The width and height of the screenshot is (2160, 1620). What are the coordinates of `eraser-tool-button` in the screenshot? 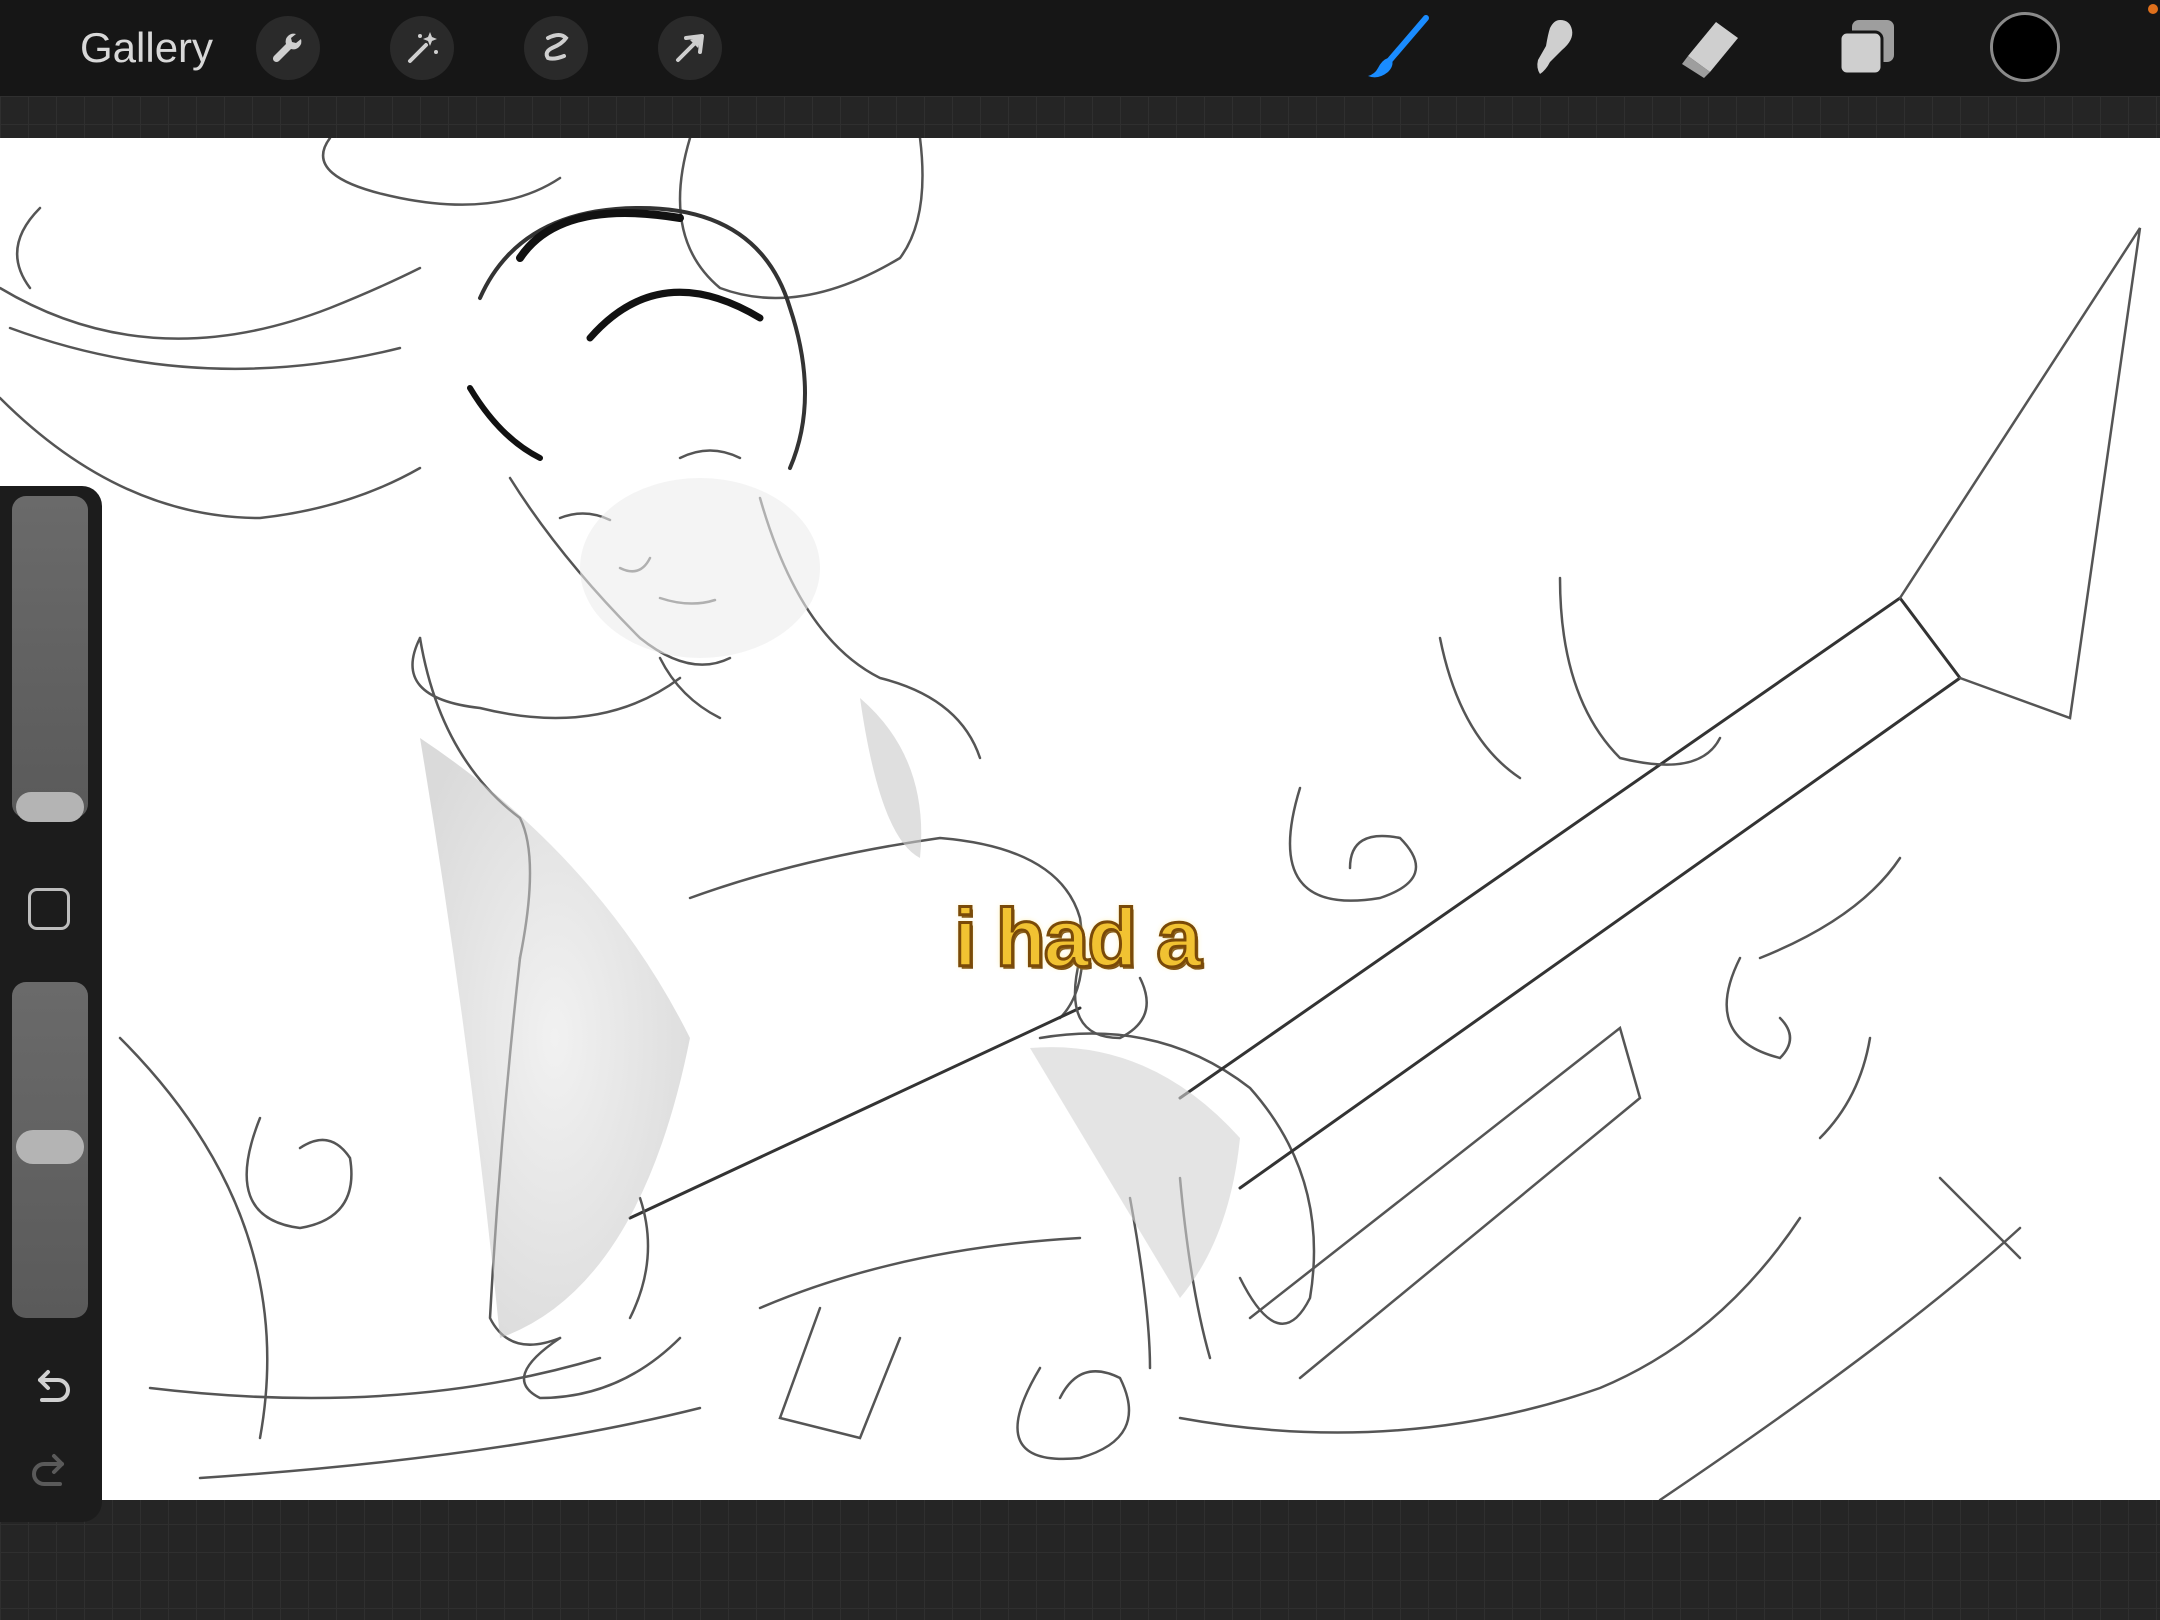 It's located at (1710, 48).